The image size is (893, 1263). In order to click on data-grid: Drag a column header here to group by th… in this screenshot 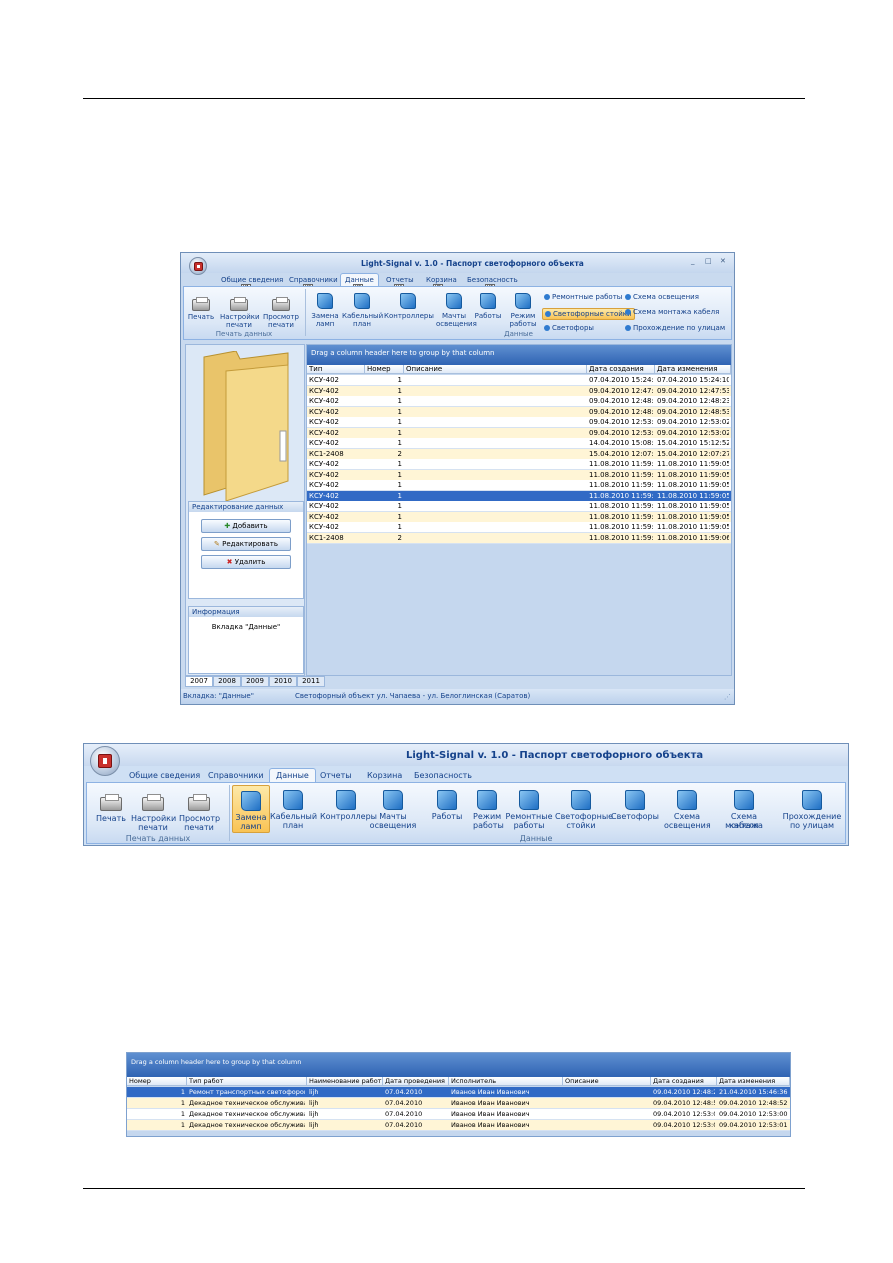, I will do `click(519, 510)`.